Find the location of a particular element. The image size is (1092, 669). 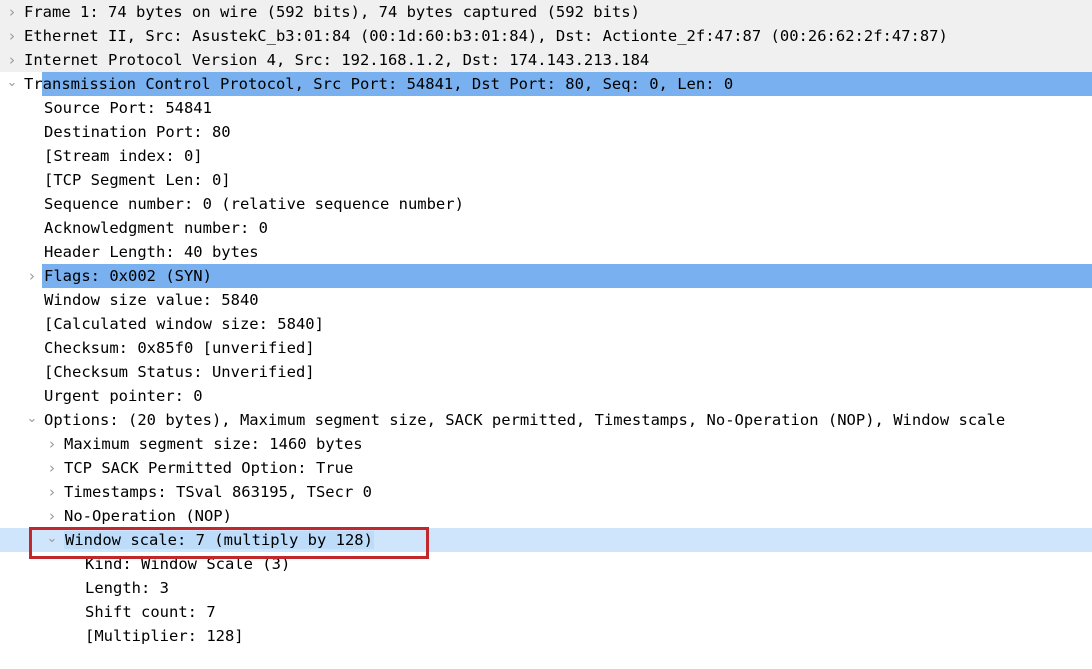

tree-row-destination-port: Destination Port: 80 is located at coordinates (546, 132).